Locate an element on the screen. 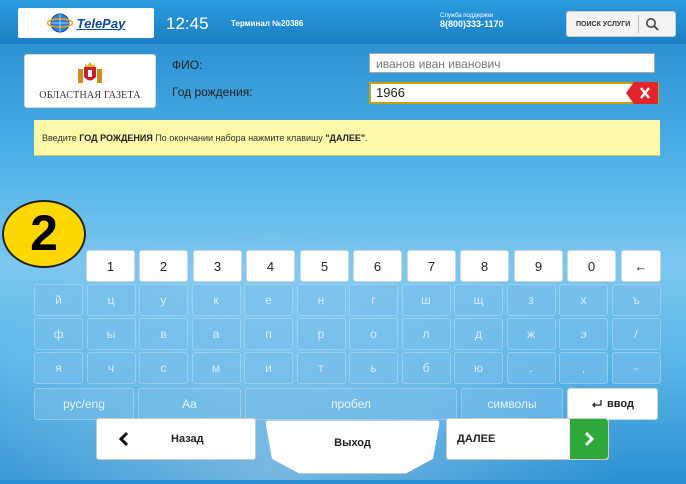  coat-of-arms-icon is located at coordinates (90, 72).